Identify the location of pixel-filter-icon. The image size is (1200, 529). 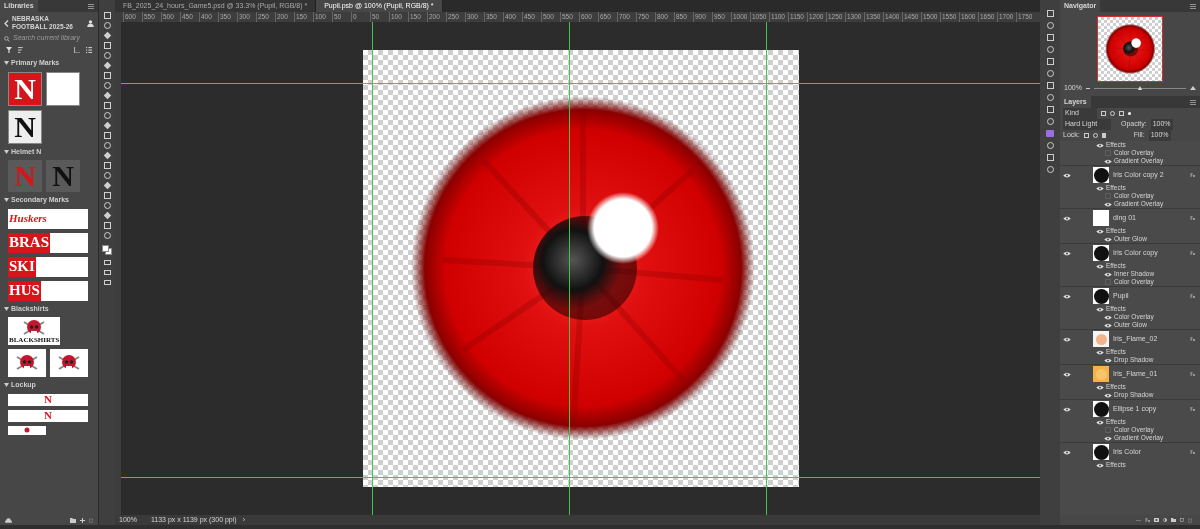
(1103, 113).